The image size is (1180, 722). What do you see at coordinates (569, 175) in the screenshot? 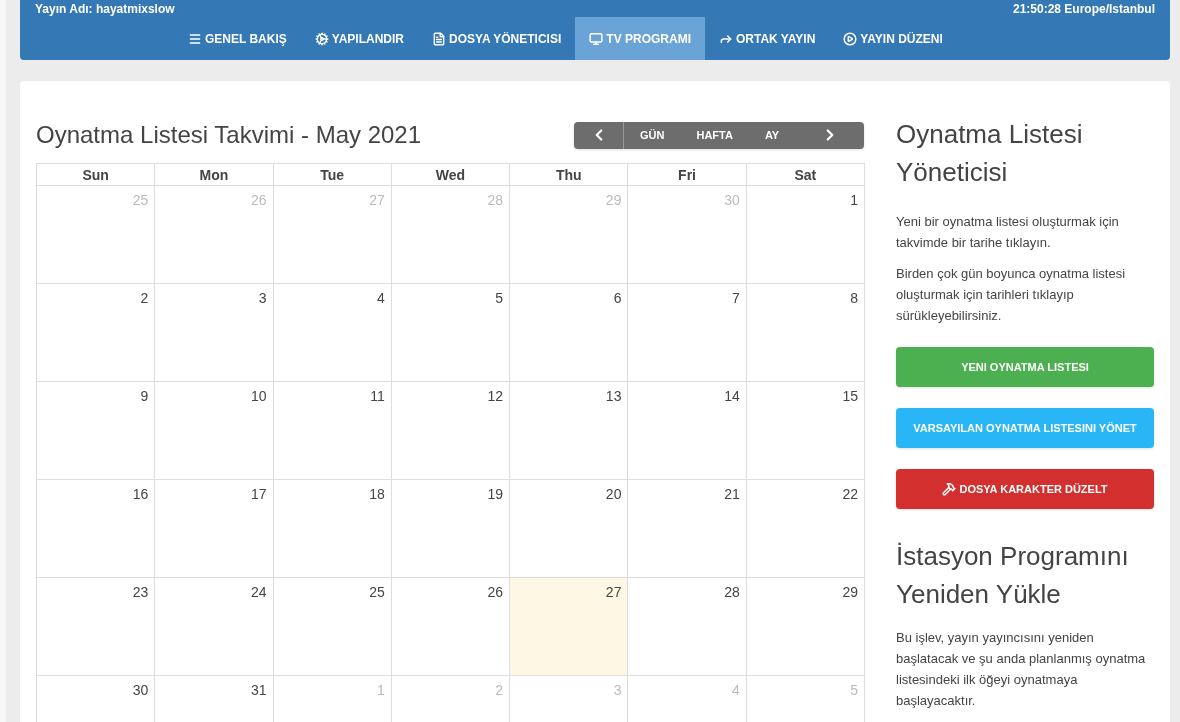
I see `weekday-header: Thu` at bounding box center [569, 175].